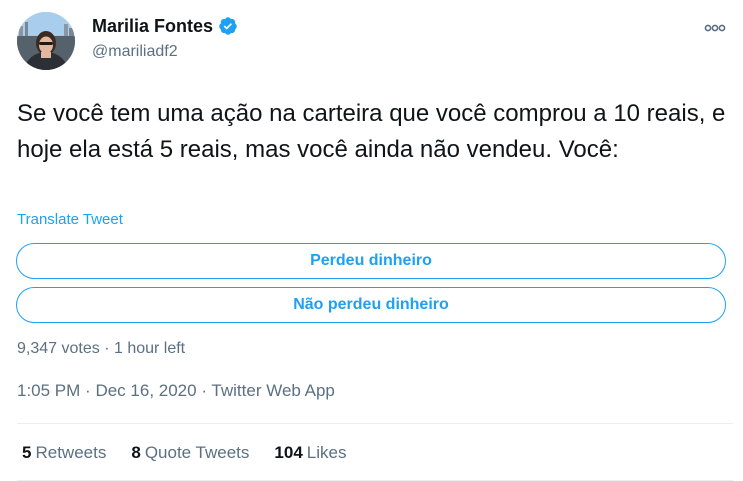  What do you see at coordinates (288, 452) in the screenshot?
I see `likes-count: 104` at bounding box center [288, 452].